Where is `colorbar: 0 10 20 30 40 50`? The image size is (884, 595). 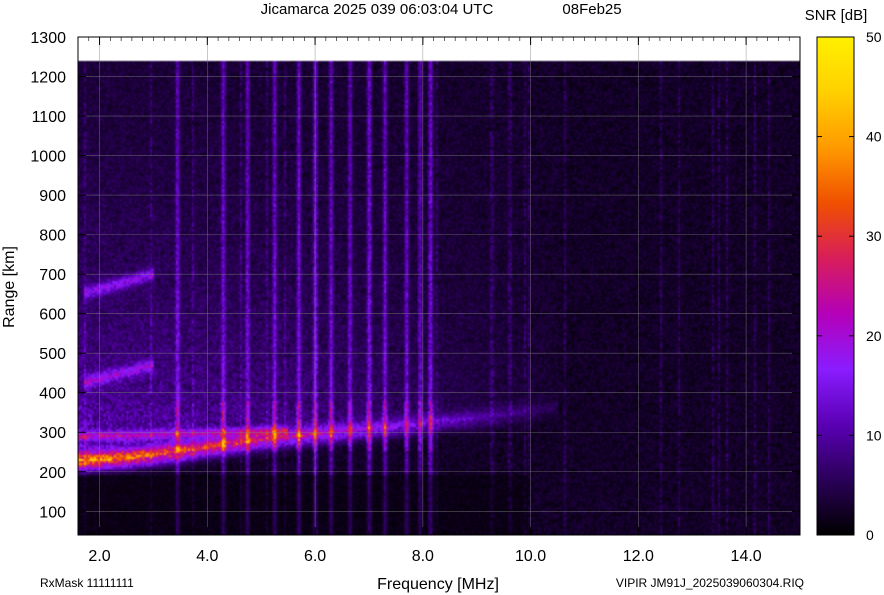 colorbar: 0 10 20 30 40 50 is located at coordinates (849, 286).